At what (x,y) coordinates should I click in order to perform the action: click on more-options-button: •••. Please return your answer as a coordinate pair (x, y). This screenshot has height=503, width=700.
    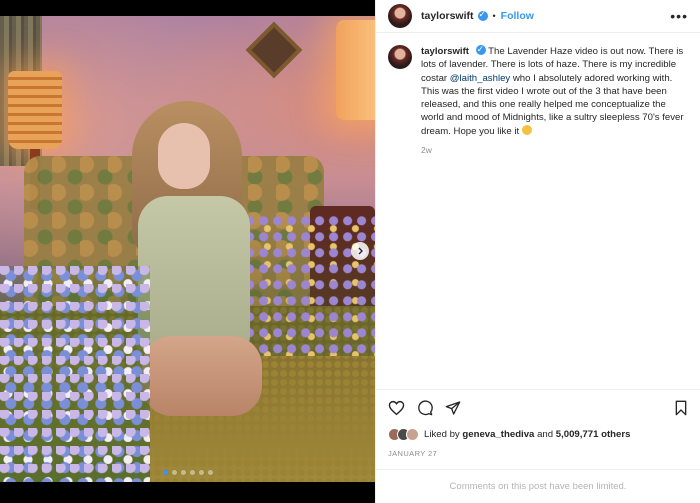
    Looking at the image, I should click on (679, 16).